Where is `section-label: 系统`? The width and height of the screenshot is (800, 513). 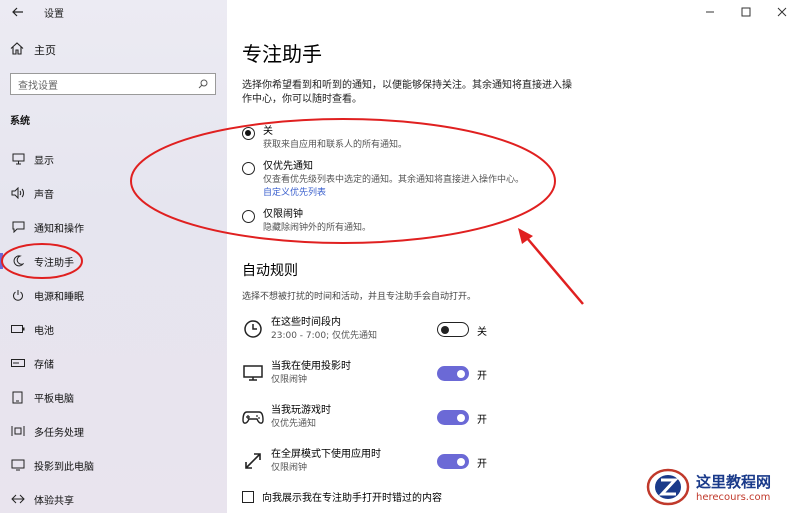
section-label: 系统 is located at coordinates (20, 121).